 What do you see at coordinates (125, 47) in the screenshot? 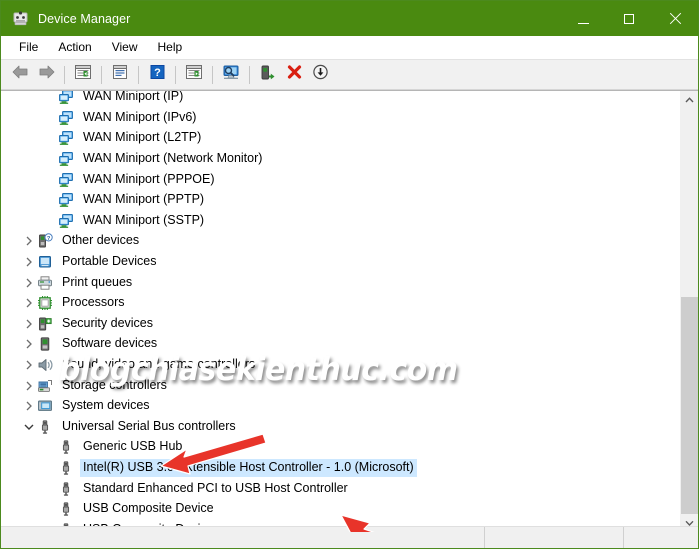
I see `menu-item-view: View` at bounding box center [125, 47].